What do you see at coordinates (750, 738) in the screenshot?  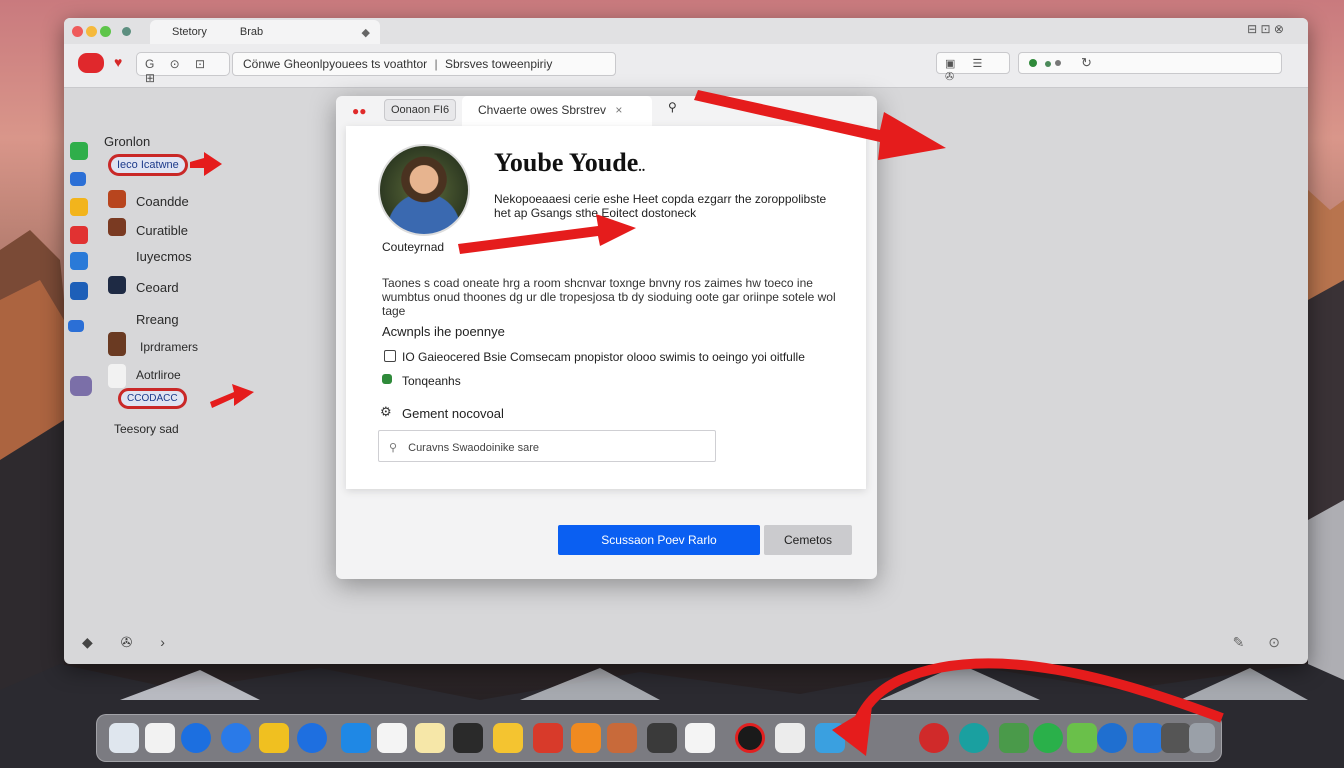 I see `opera-icon` at bounding box center [750, 738].